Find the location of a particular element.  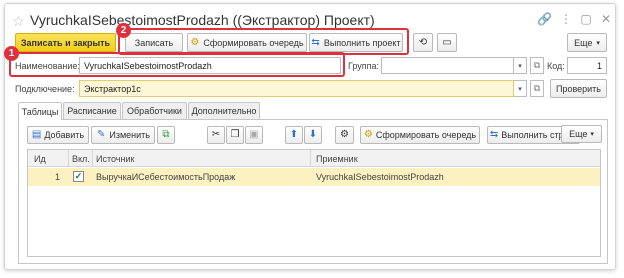

highlight-toolbar is located at coordinates (263, 41).